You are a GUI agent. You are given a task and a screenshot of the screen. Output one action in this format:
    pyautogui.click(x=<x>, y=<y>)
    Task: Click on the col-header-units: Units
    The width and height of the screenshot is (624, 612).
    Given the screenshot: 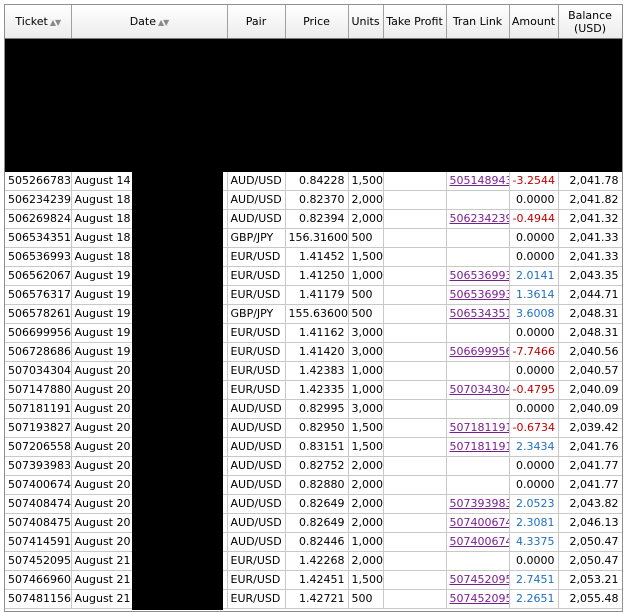 What is the action you would take?
    pyautogui.click(x=366, y=22)
    